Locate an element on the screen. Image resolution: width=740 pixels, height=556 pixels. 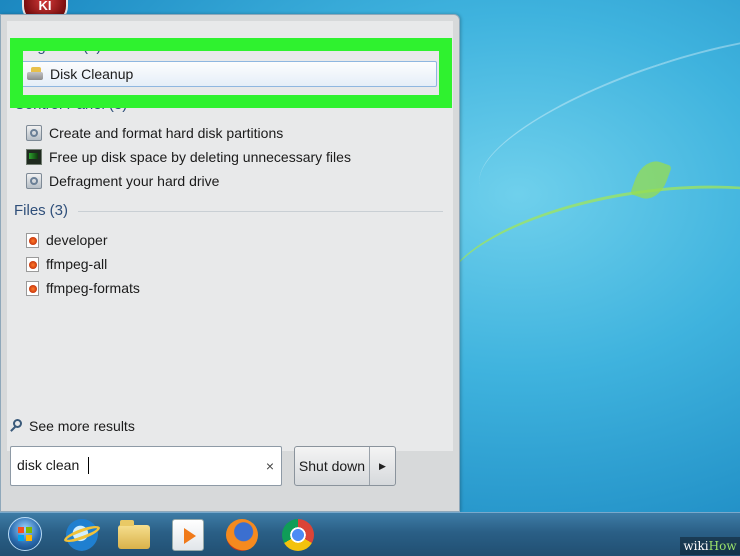
result-file-developer: developer is located at coordinates (67, 240).